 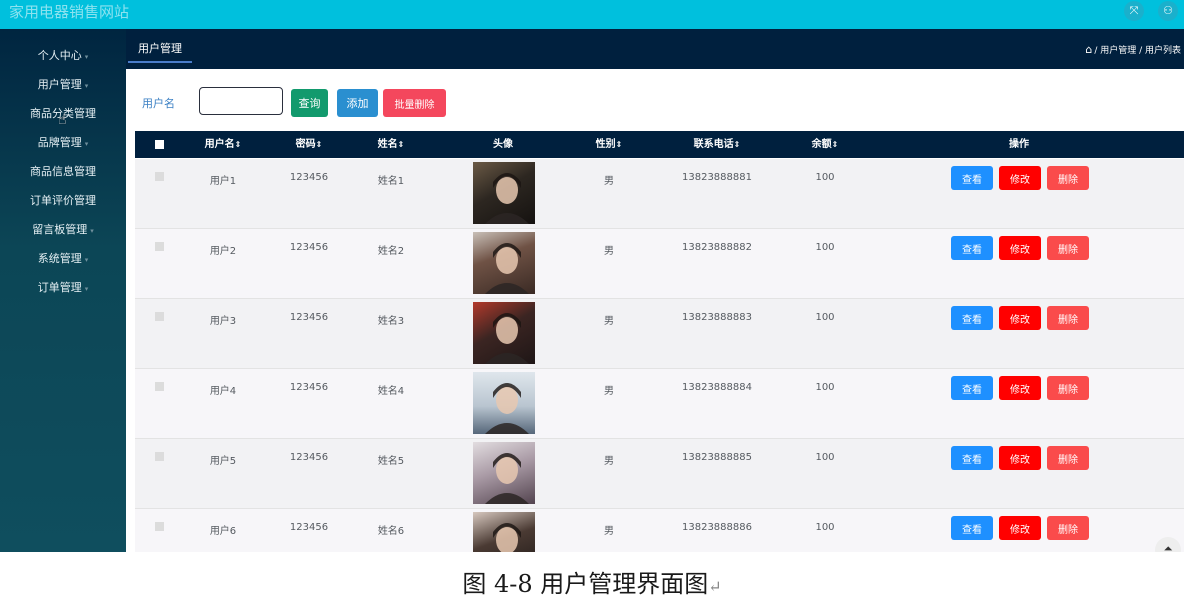 I want to click on sidebar-item-label: 品牌管理, so click(x=59, y=142).